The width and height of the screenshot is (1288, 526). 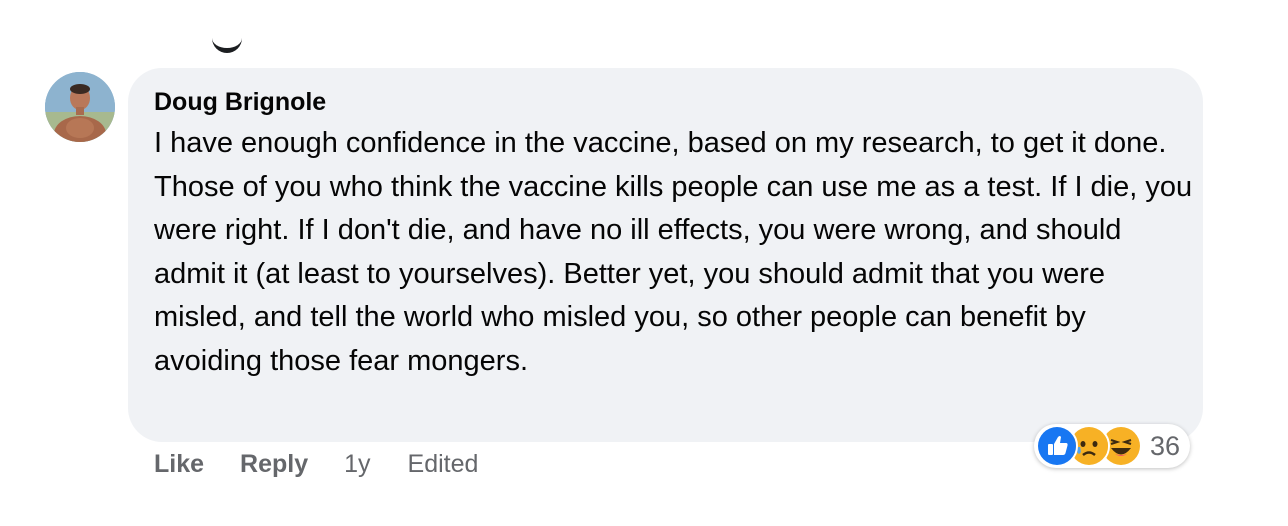 I want to click on like-reaction-icon, so click(x=1057, y=446).